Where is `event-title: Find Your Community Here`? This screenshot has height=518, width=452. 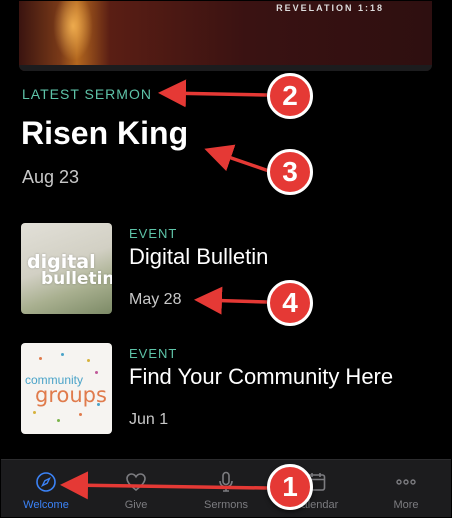
event-title: Find Your Community Here is located at coordinates (261, 376).